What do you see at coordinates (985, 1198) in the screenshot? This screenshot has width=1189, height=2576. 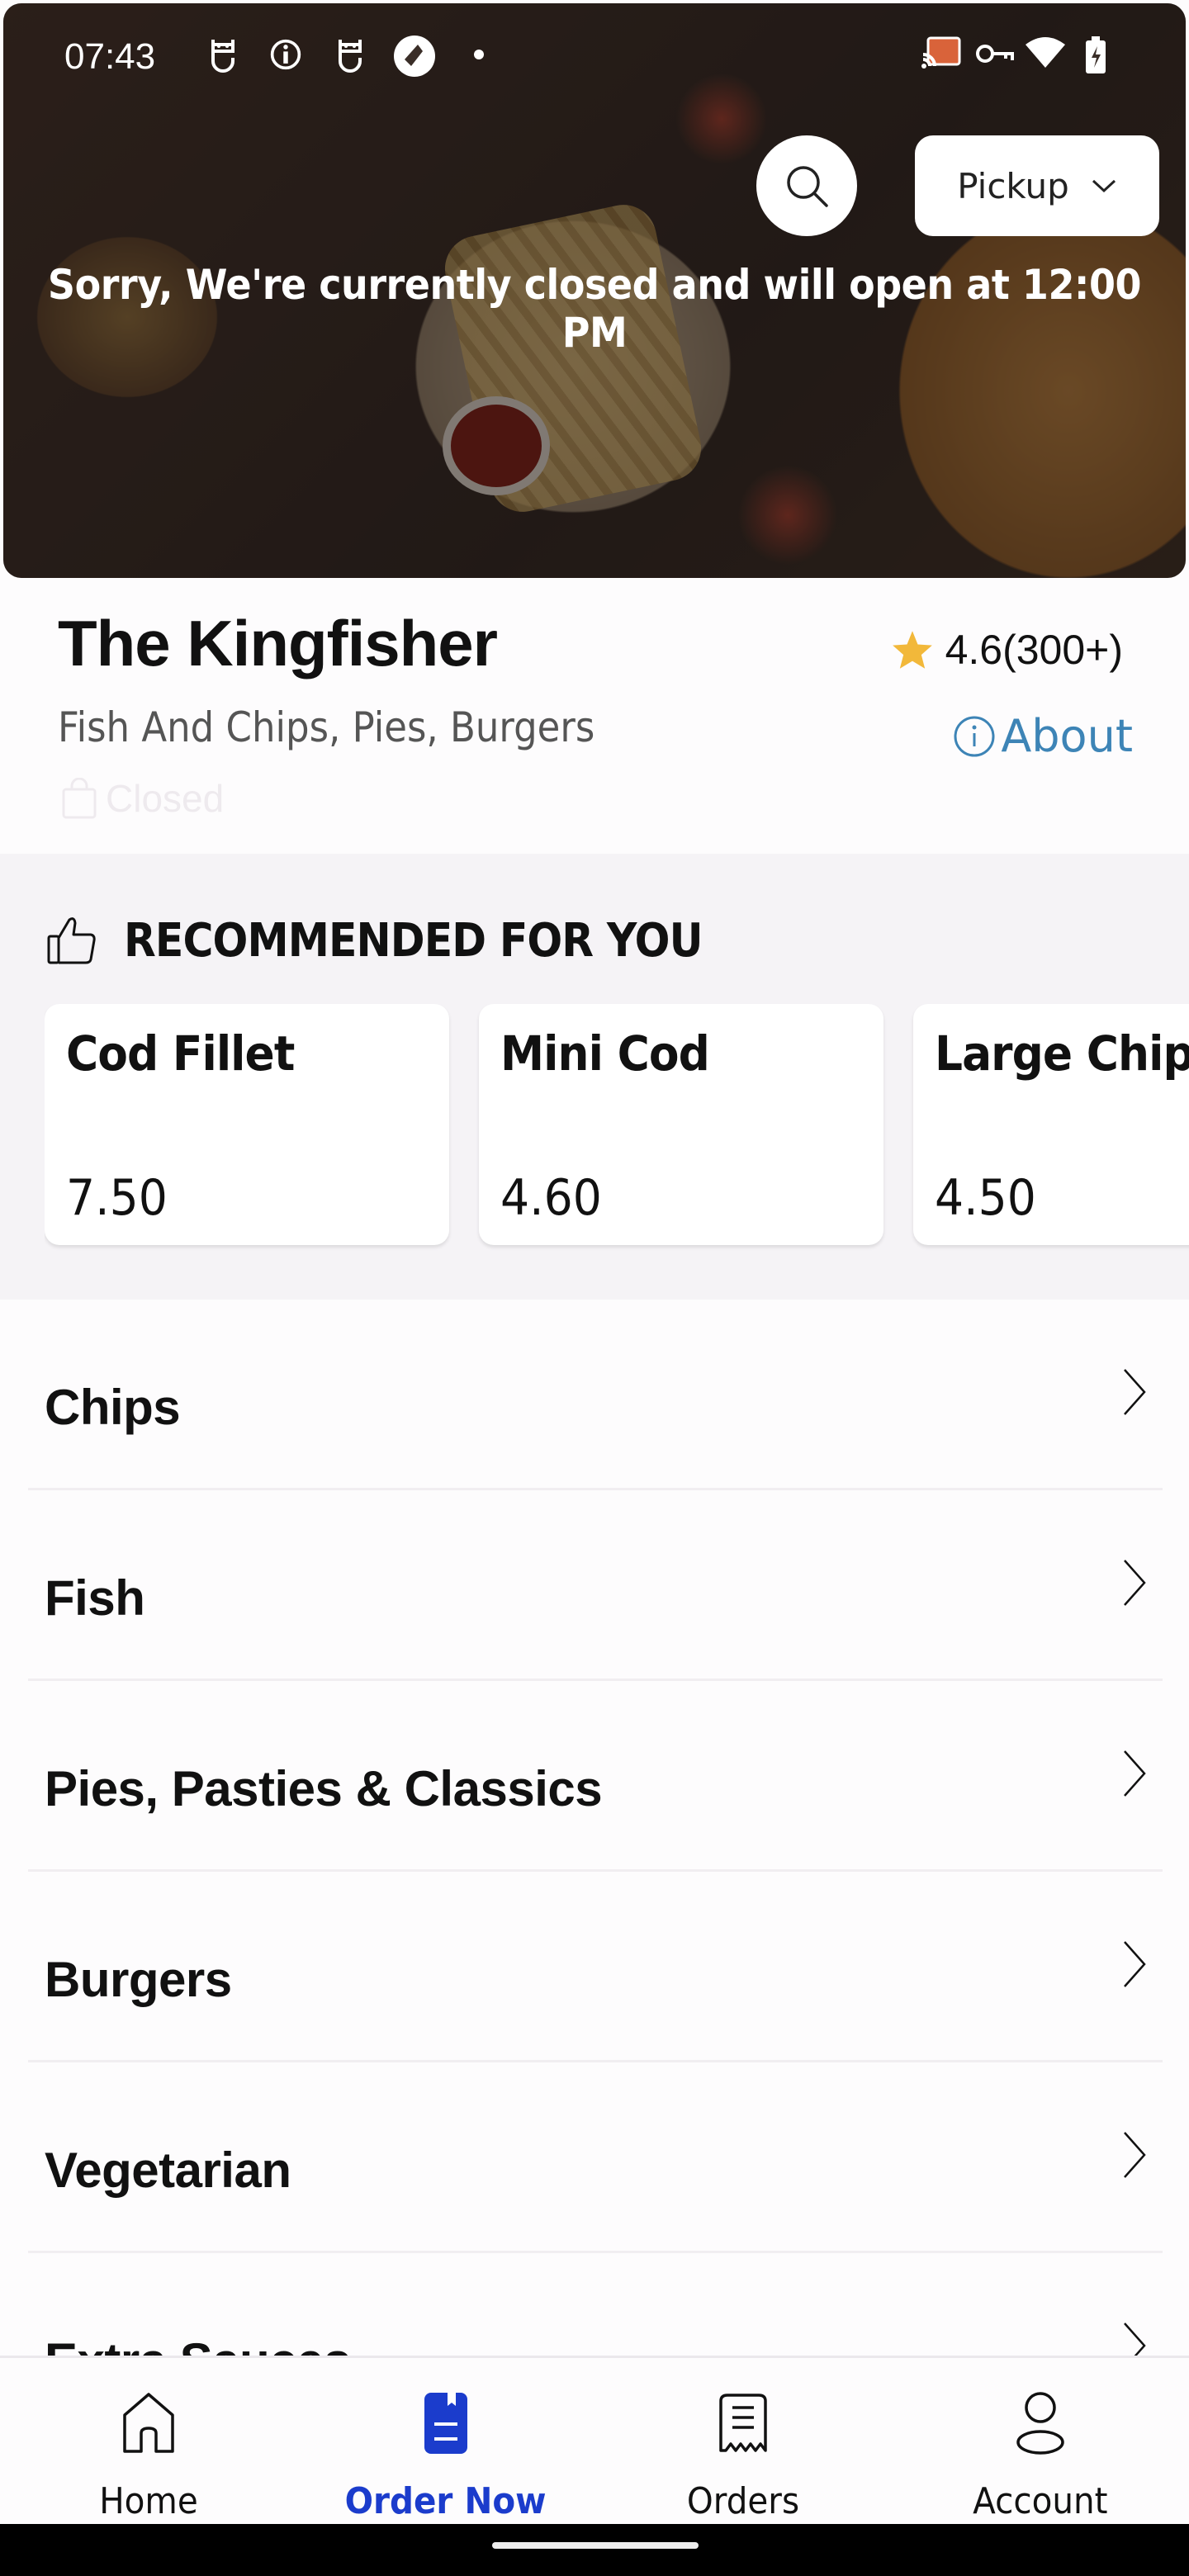 I see `item-price: 4.50` at bounding box center [985, 1198].